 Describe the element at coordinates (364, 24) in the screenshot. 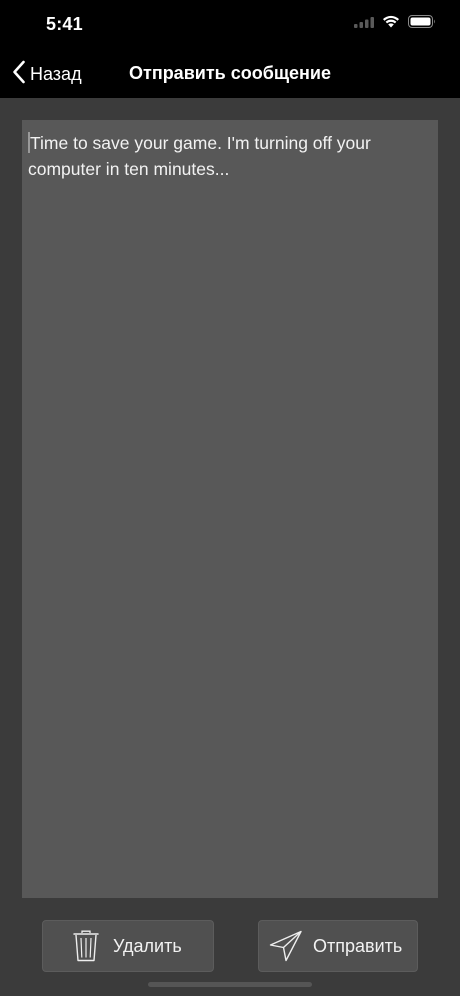

I see `cellular-signal-icon` at that location.